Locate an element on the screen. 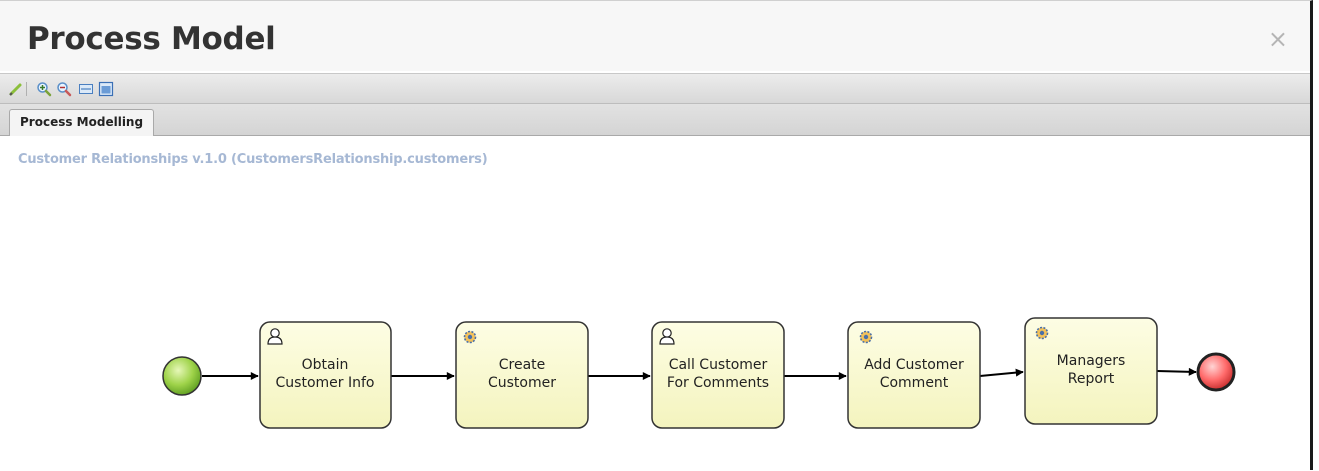 The width and height of the screenshot is (1319, 471). toolbar-separator is located at coordinates (26, 89).